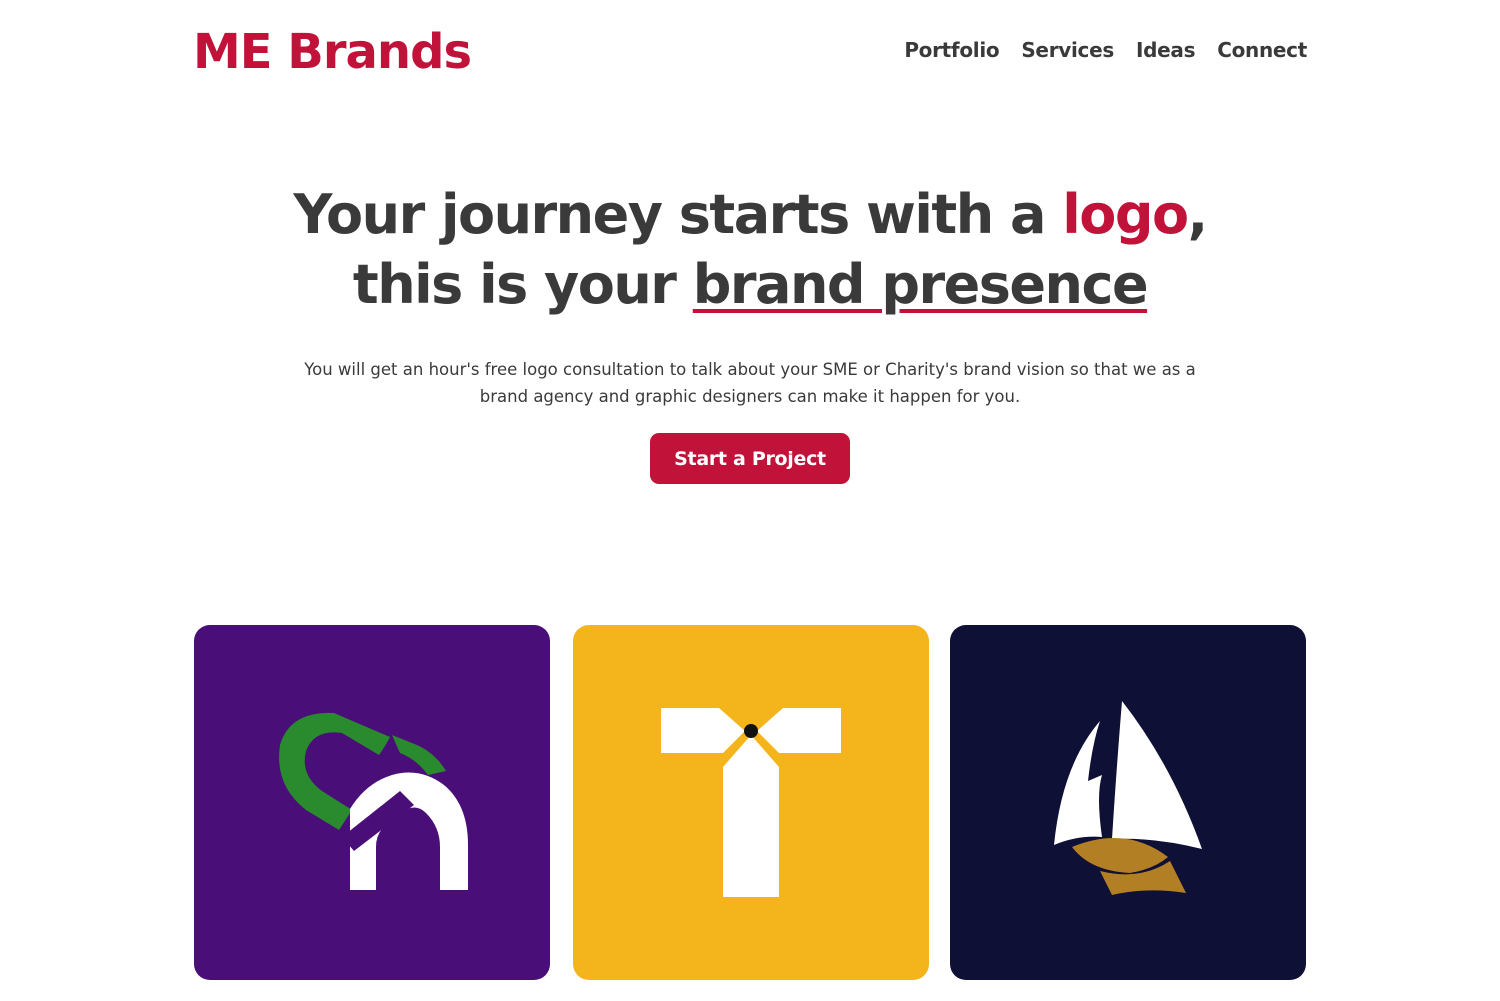 This screenshot has height=1001, width=1500. I want to click on portfolio-tile-ca, so click(372, 802).